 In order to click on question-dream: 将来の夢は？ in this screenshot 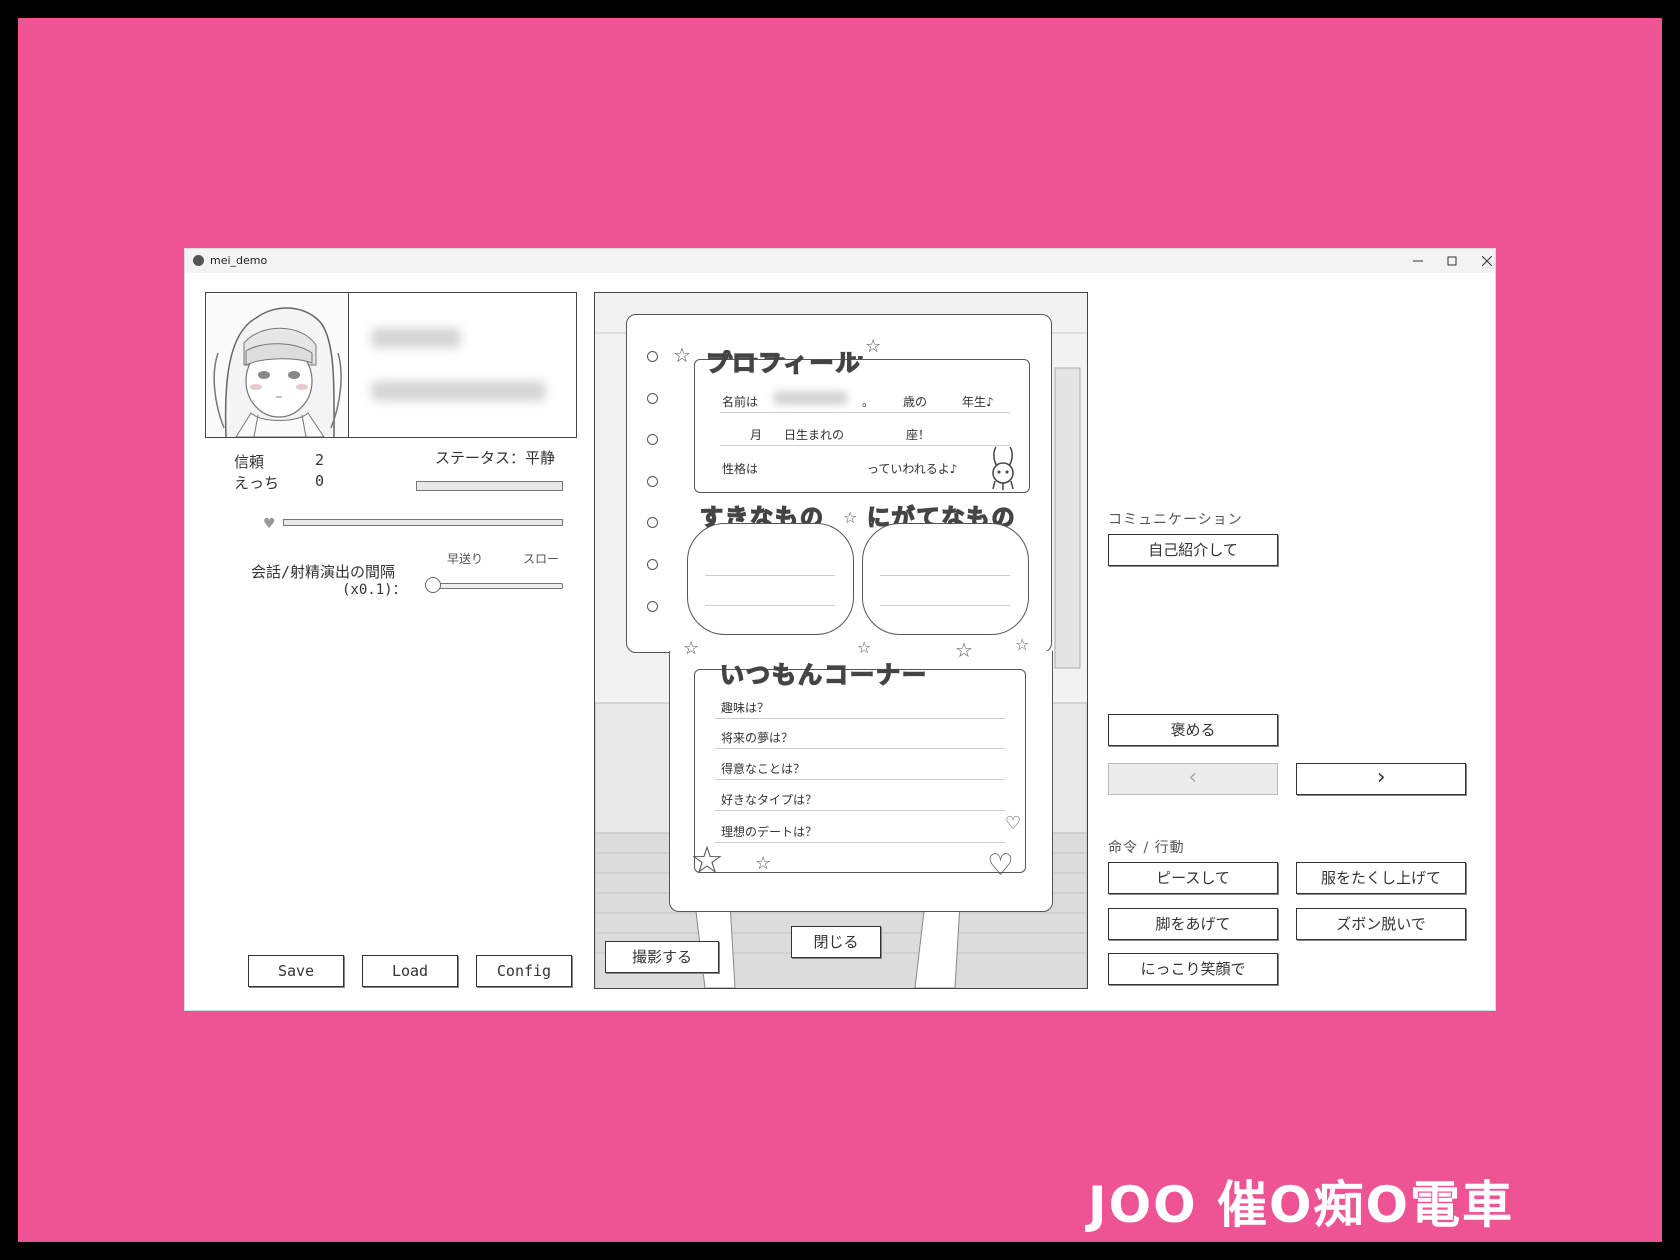, I will do `click(757, 738)`.